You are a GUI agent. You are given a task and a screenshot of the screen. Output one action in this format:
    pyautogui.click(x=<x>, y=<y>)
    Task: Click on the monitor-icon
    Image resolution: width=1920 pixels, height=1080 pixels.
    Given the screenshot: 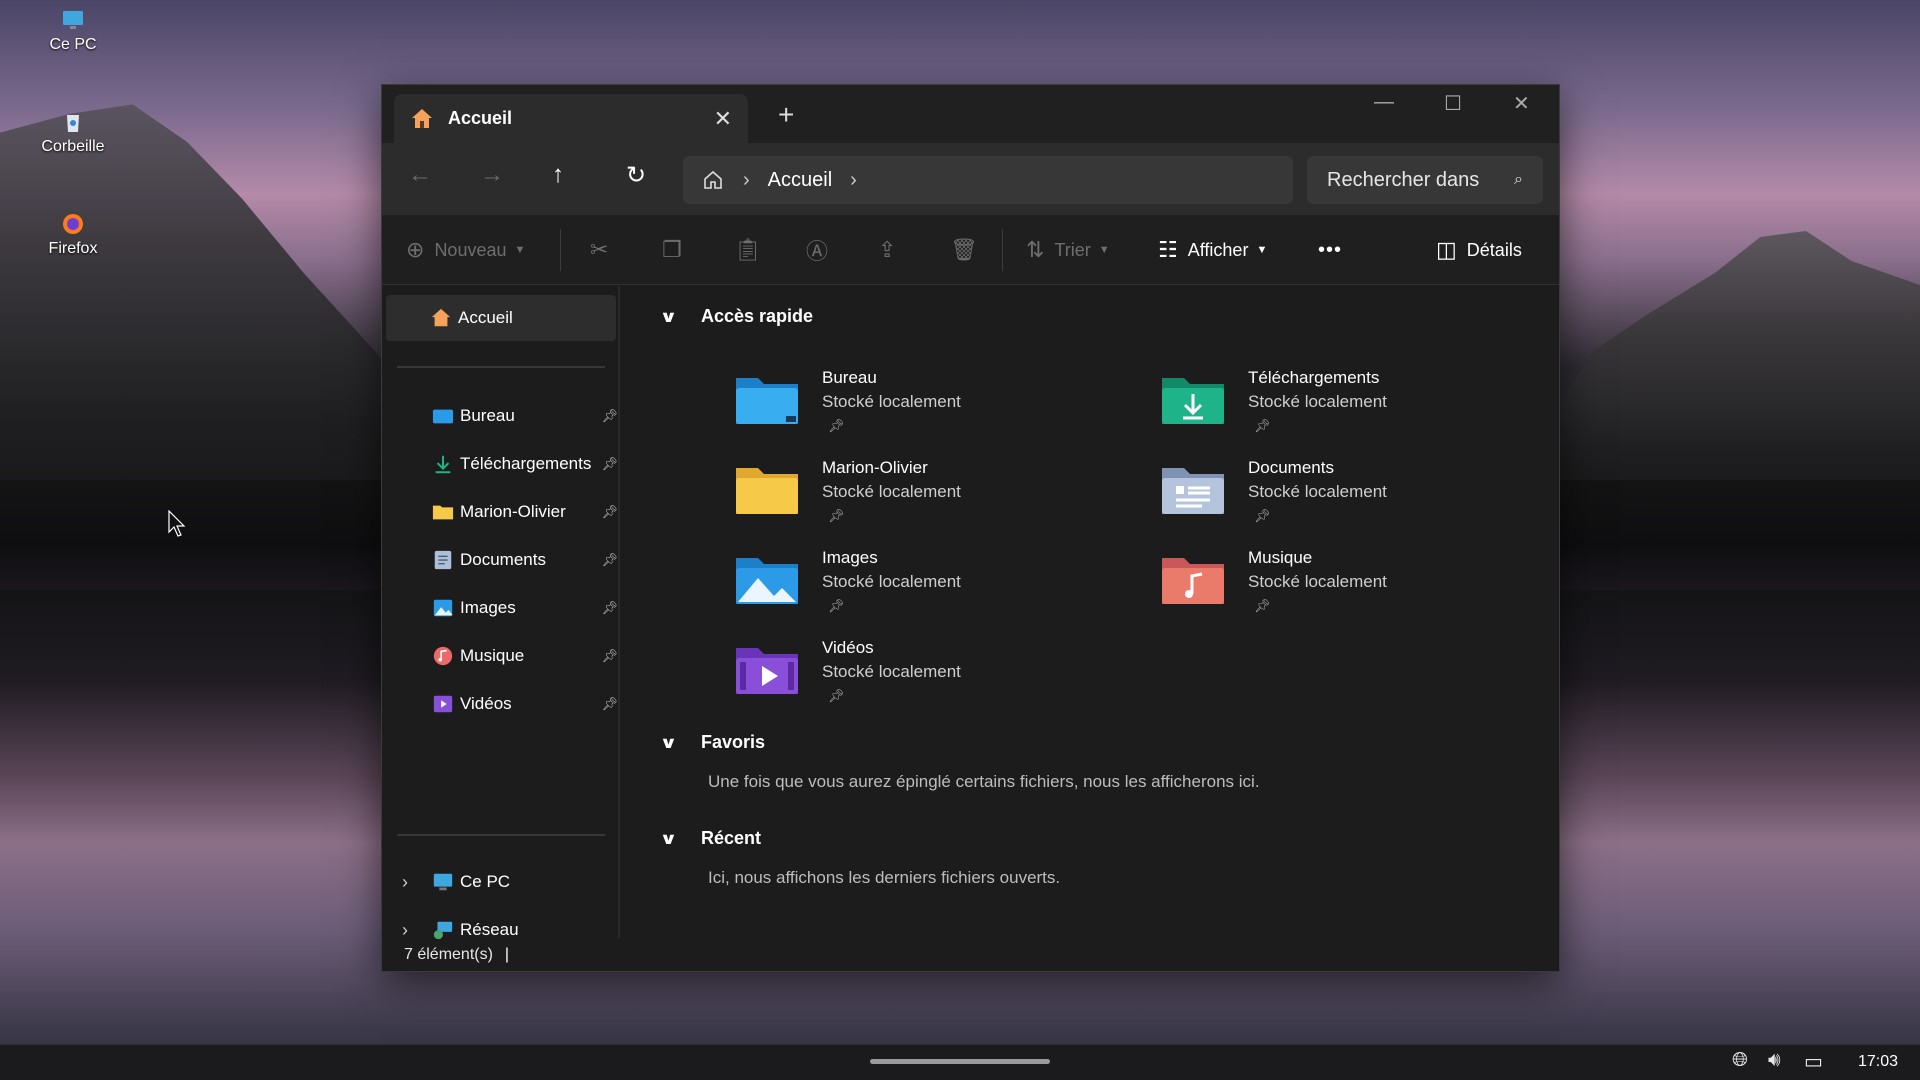 What is the action you would take?
    pyautogui.click(x=73, y=20)
    